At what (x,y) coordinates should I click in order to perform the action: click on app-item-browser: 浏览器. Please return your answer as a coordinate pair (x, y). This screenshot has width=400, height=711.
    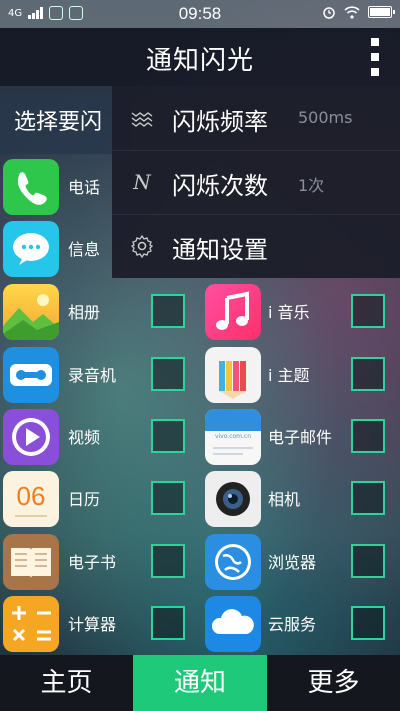
    Looking at the image, I should click on (300, 562).